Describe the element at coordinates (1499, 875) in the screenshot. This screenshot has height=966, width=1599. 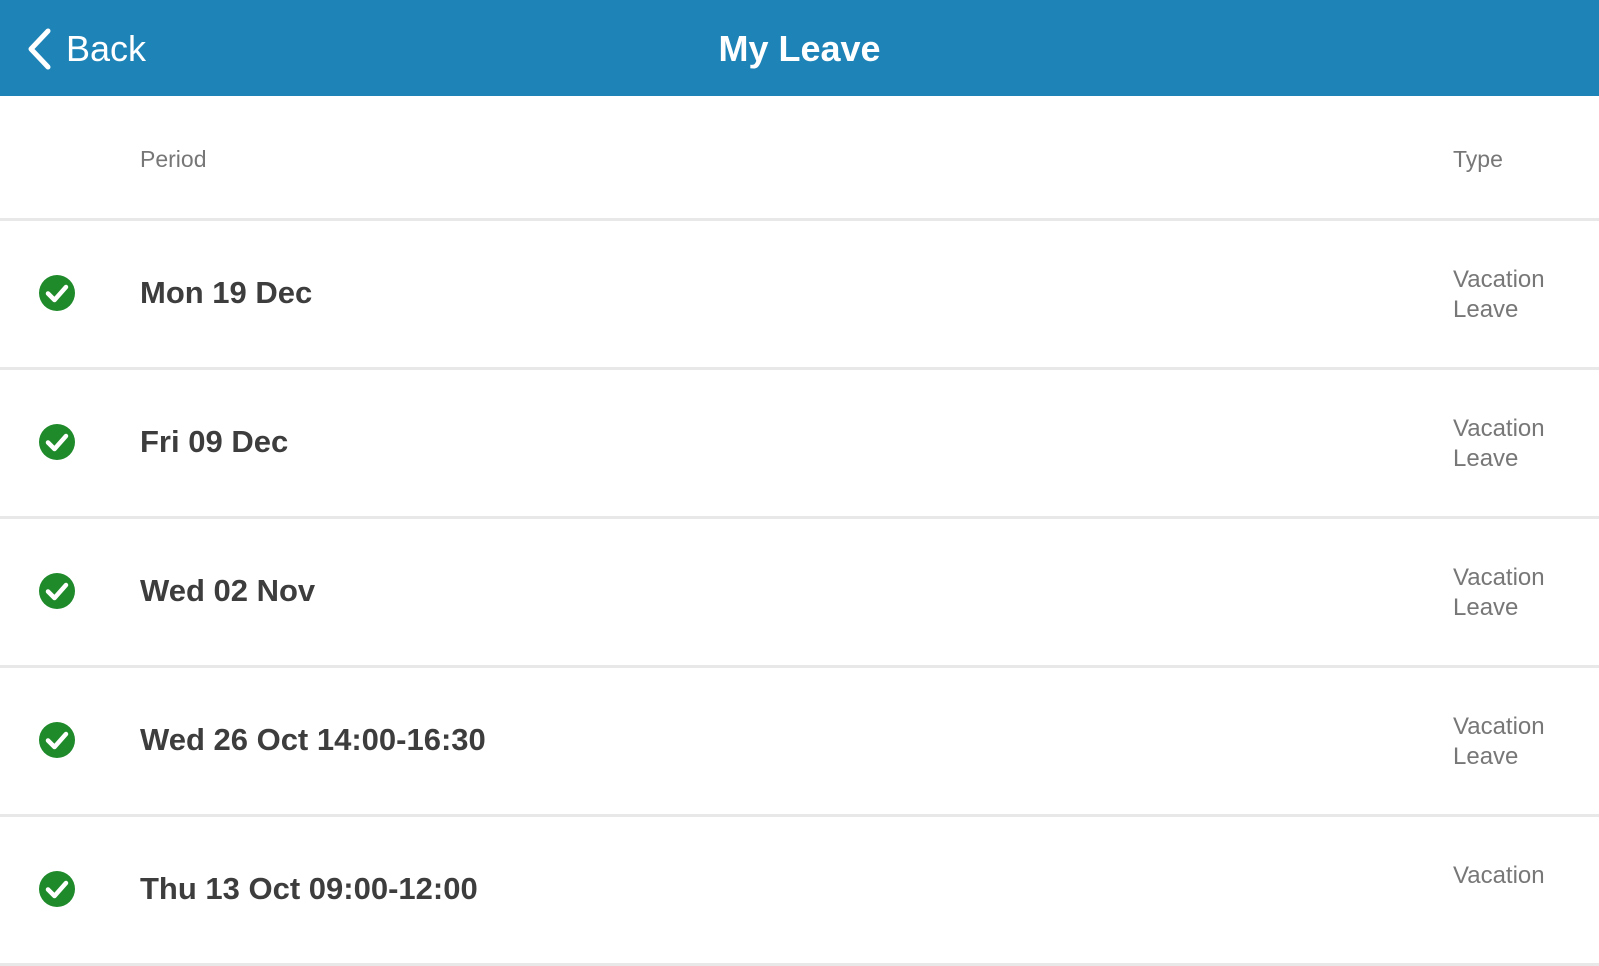
I see `leave-type: Vacation` at that location.